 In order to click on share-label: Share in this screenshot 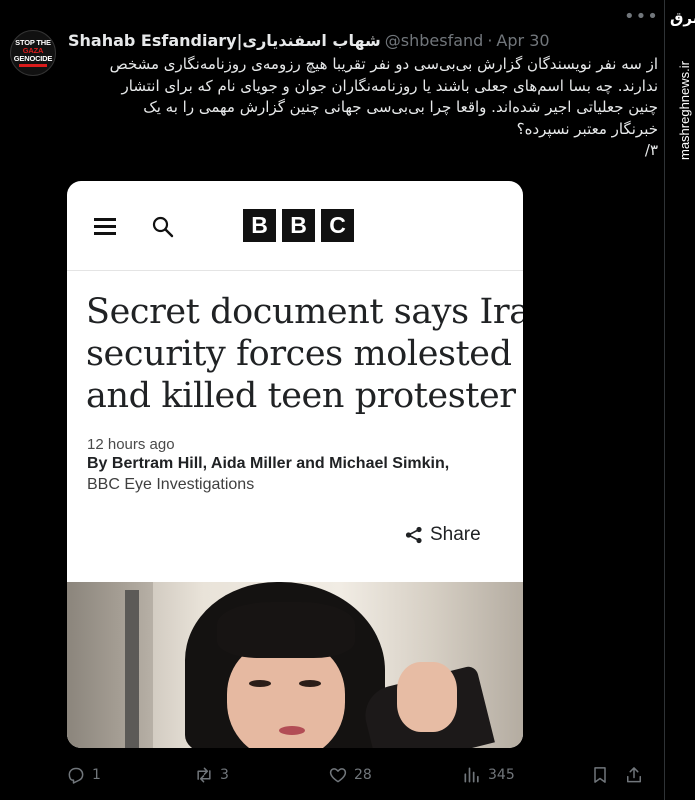, I will do `click(455, 534)`.